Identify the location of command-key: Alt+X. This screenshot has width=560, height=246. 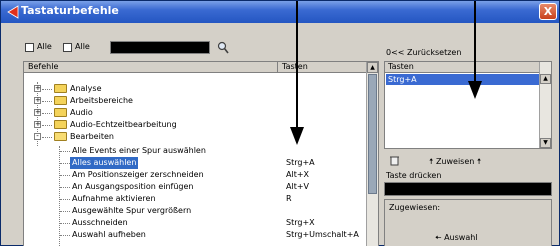
(298, 174).